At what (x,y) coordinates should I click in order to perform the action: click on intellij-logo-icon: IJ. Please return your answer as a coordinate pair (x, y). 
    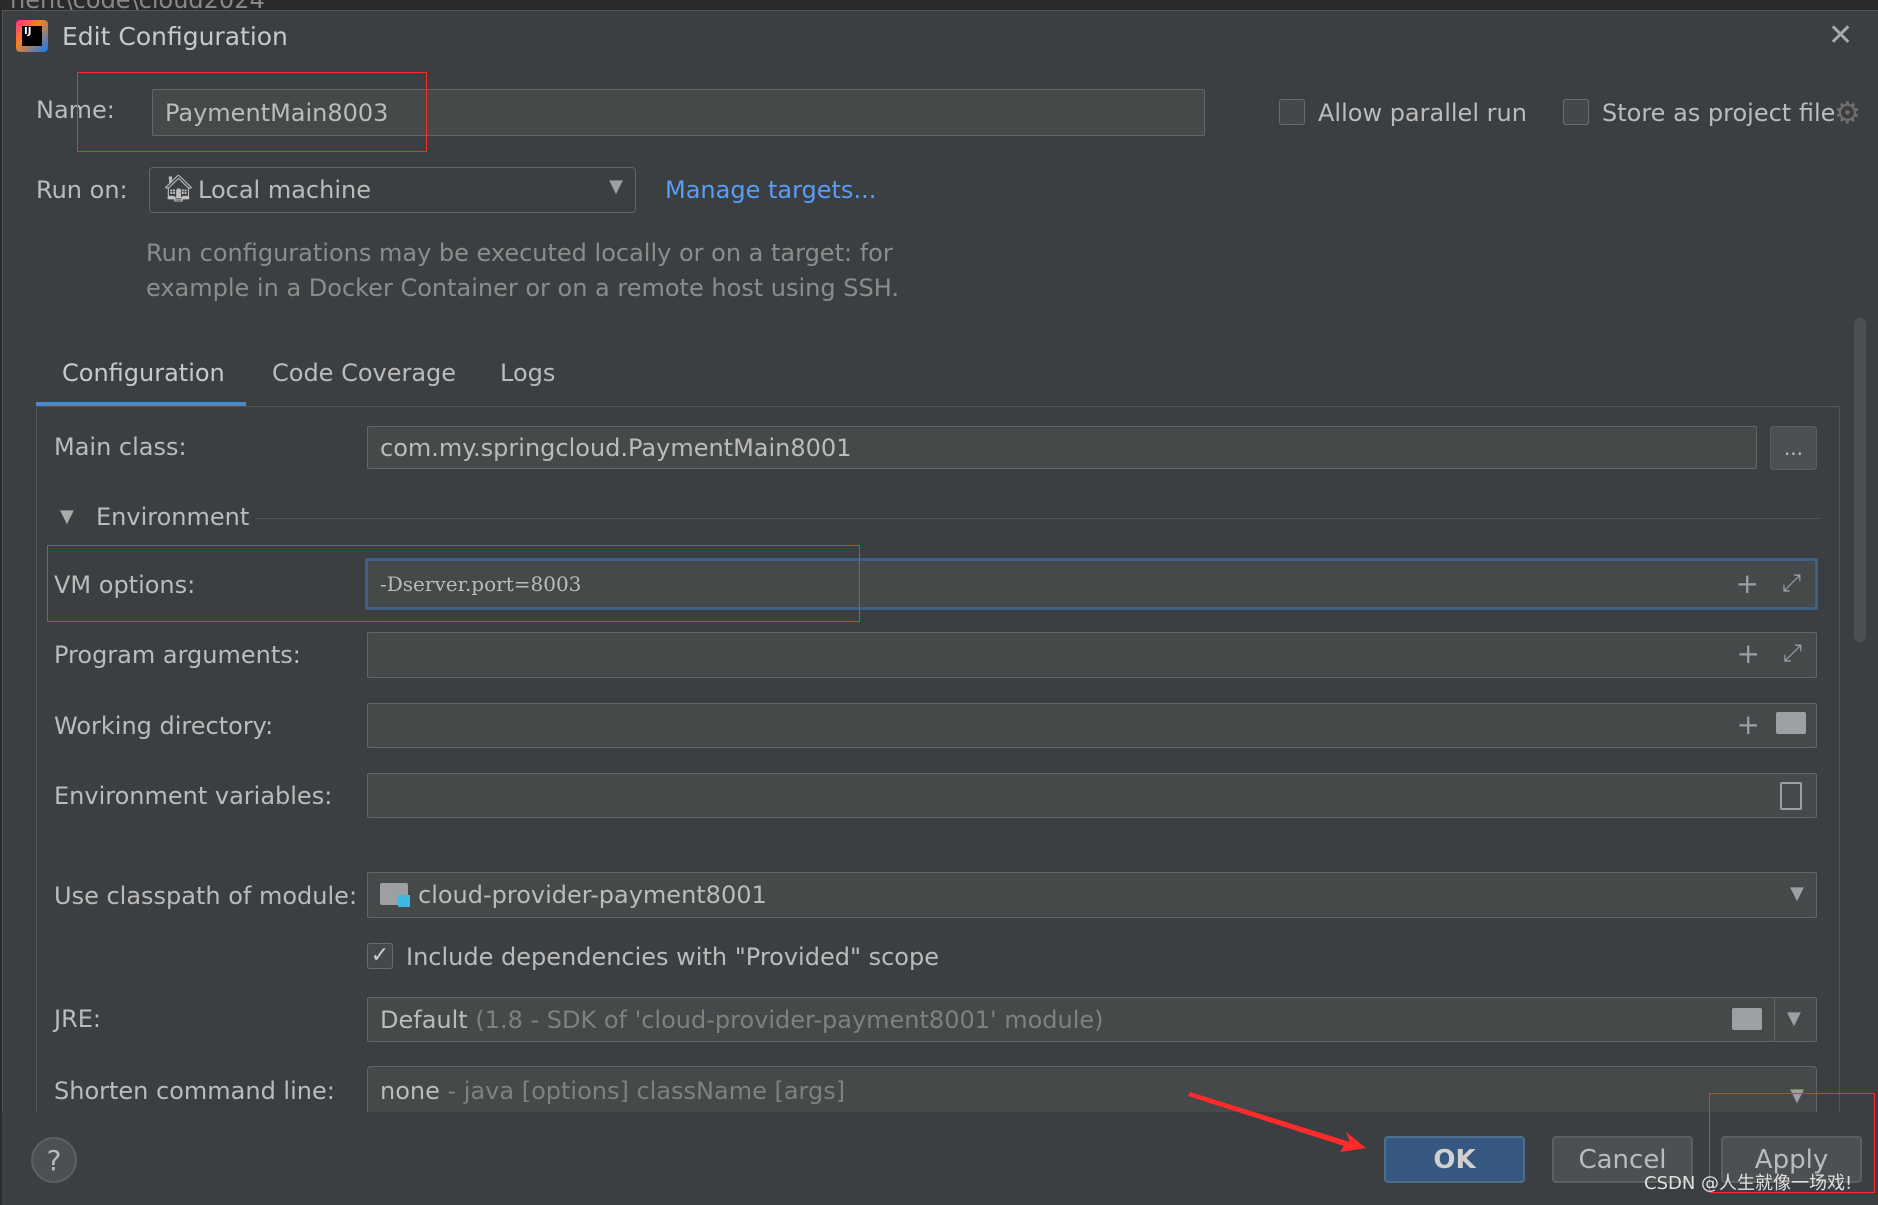
    Looking at the image, I should click on (32, 36).